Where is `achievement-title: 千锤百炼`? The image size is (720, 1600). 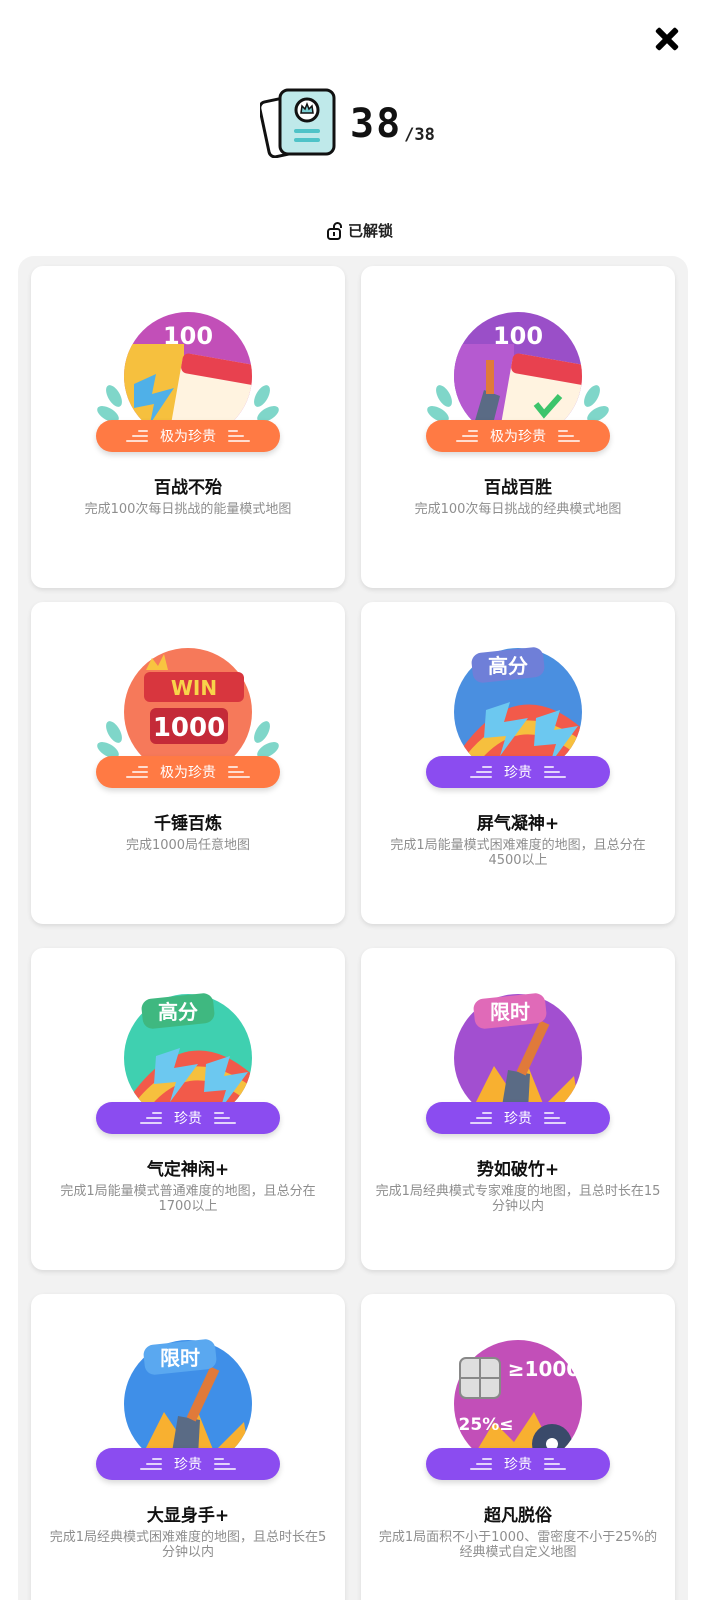 achievement-title: 千锤百炼 is located at coordinates (188, 824).